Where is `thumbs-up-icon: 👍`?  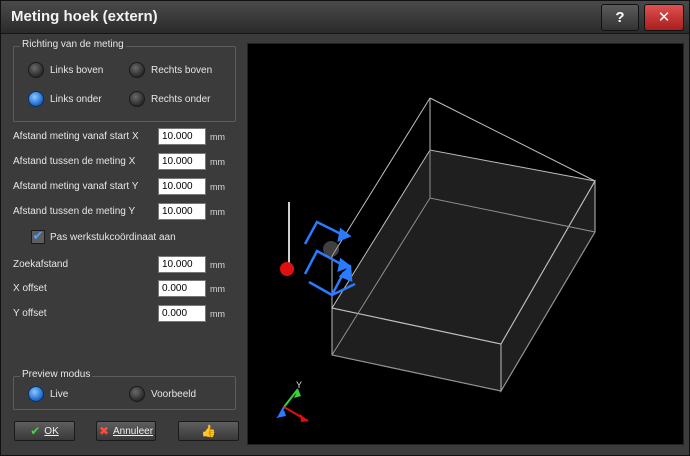
thumbs-up-icon: 👍 is located at coordinates (208, 431).